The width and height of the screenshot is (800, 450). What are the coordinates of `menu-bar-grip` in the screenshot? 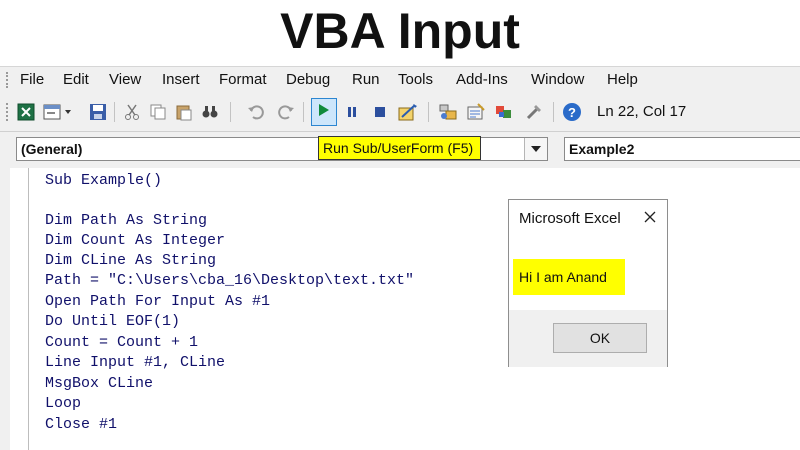 It's located at (9, 80).